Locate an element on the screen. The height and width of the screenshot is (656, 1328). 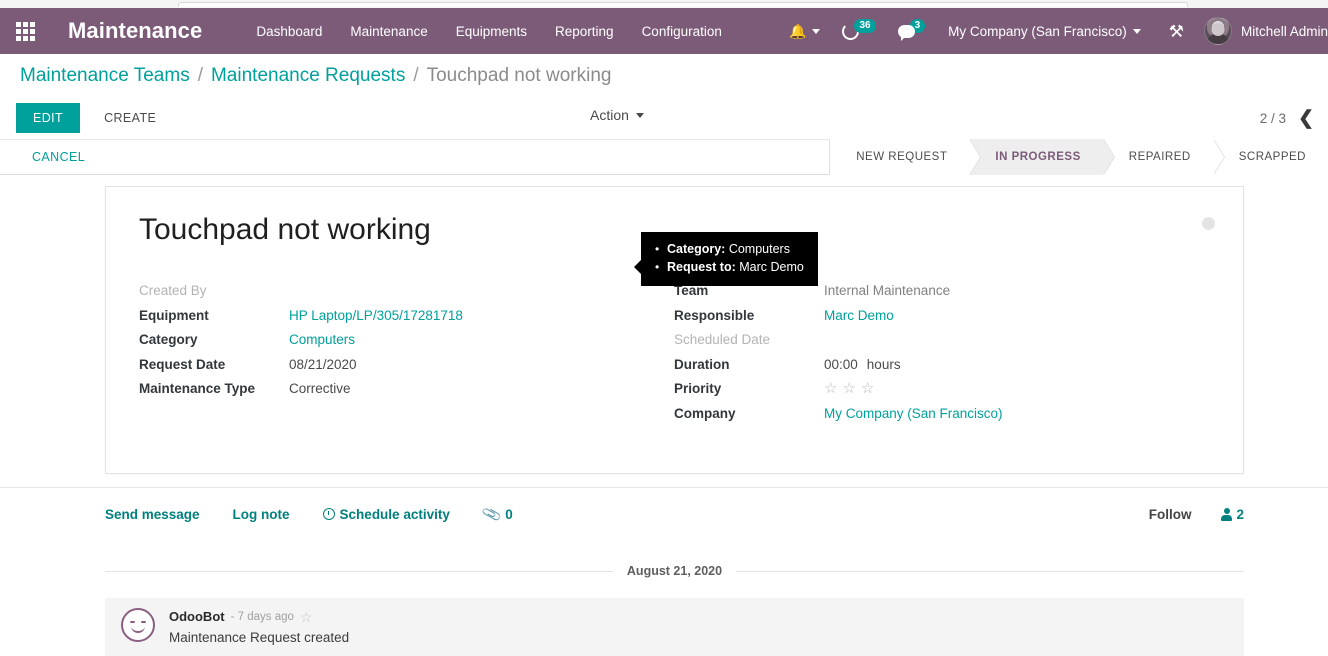
field-category: Category Computers is located at coordinates (399, 344).